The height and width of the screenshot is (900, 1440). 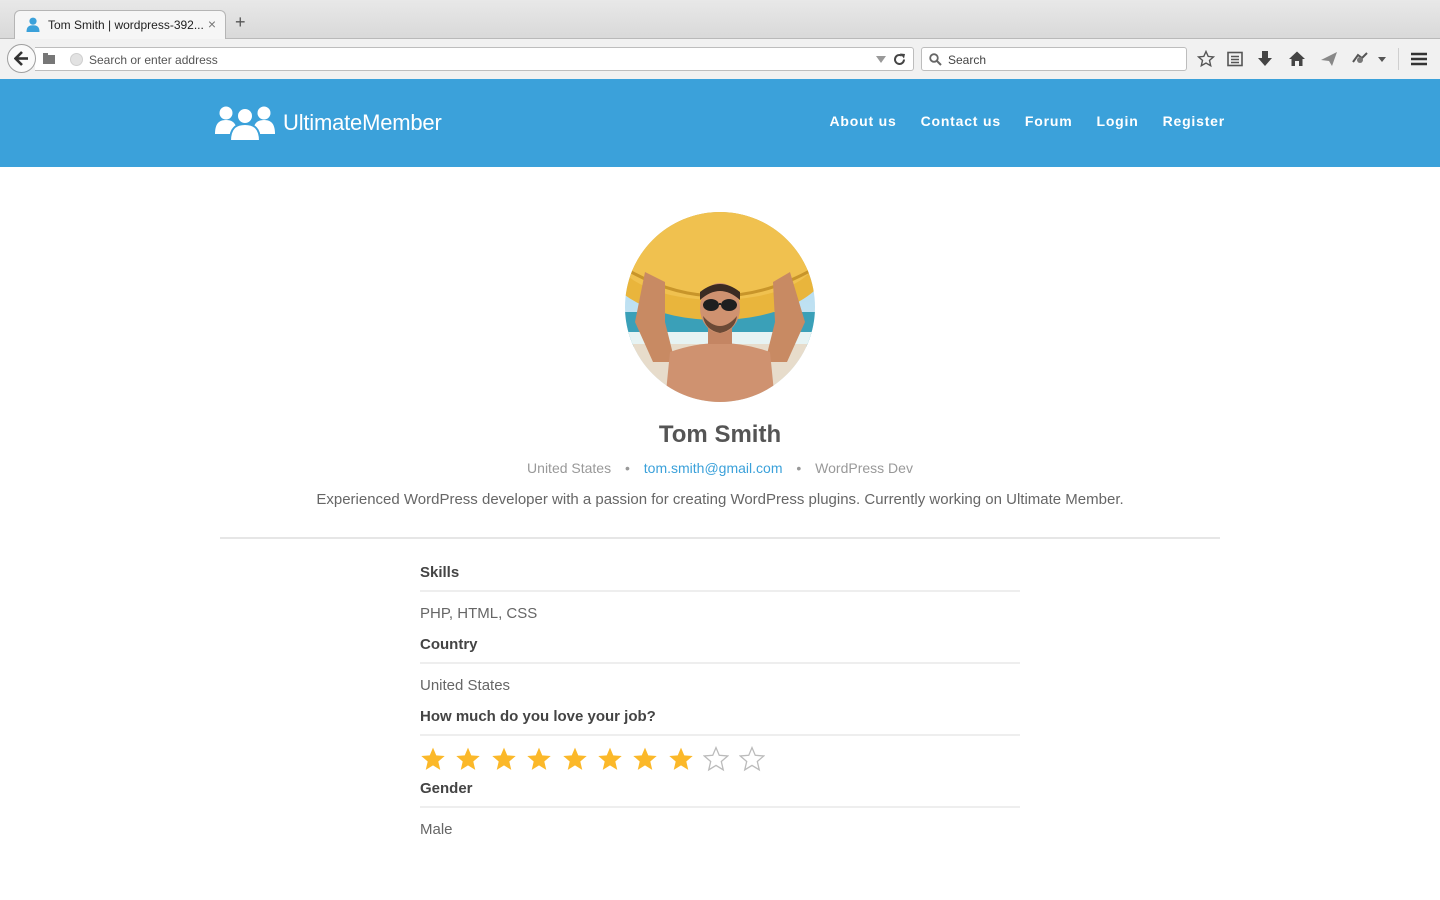 What do you see at coordinates (713, 468) in the screenshot?
I see `profile-email-link: tom.smith@gmail.com` at bounding box center [713, 468].